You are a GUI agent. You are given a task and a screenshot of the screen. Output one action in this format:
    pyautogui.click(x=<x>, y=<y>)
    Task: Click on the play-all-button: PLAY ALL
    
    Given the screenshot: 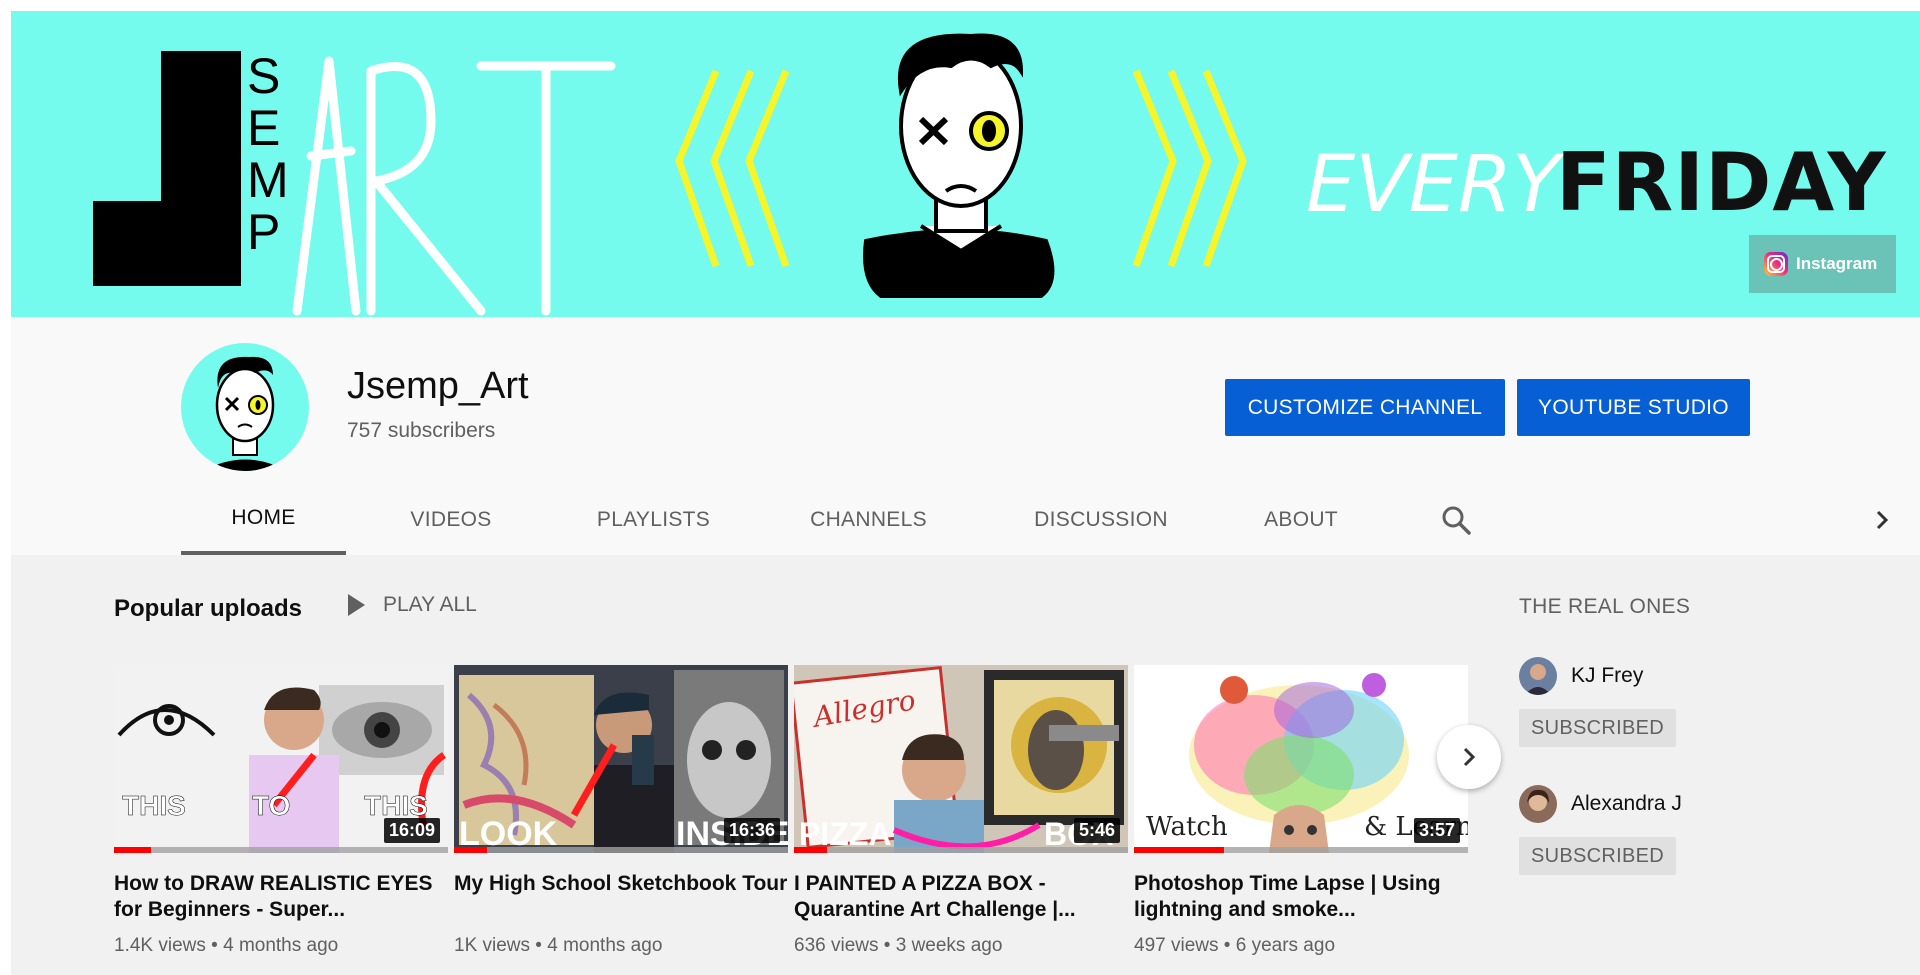 What is the action you would take?
    pyautogui.click(x=412, y=605)
    